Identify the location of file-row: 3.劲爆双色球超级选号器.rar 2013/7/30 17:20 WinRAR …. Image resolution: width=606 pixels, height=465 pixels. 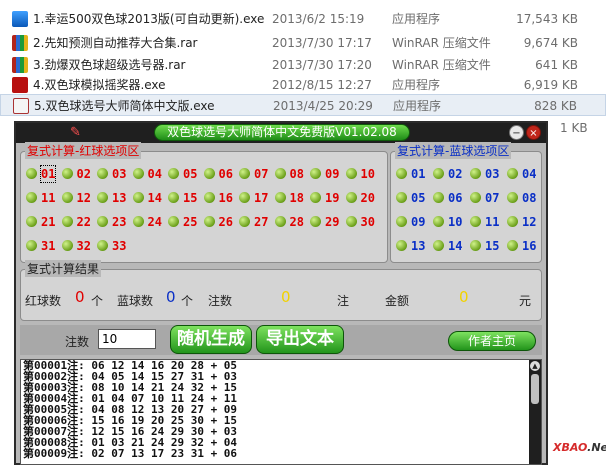
(303, 65).